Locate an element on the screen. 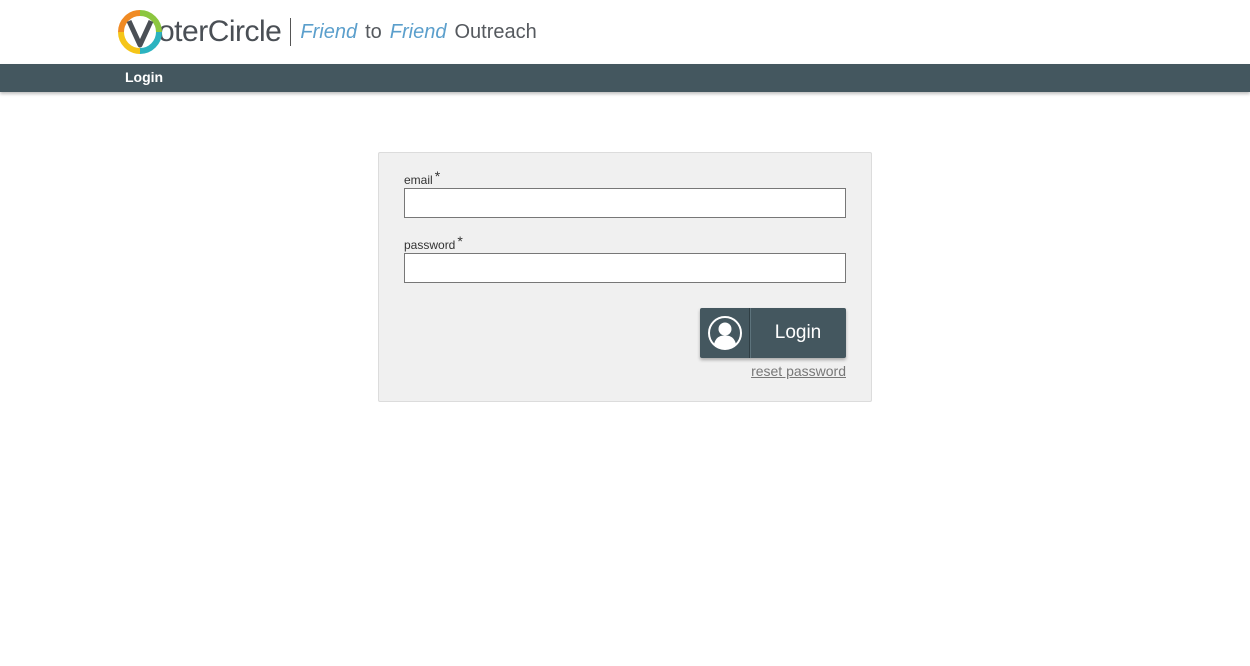  user-avatar-icon is located at coordinates (725, 333).